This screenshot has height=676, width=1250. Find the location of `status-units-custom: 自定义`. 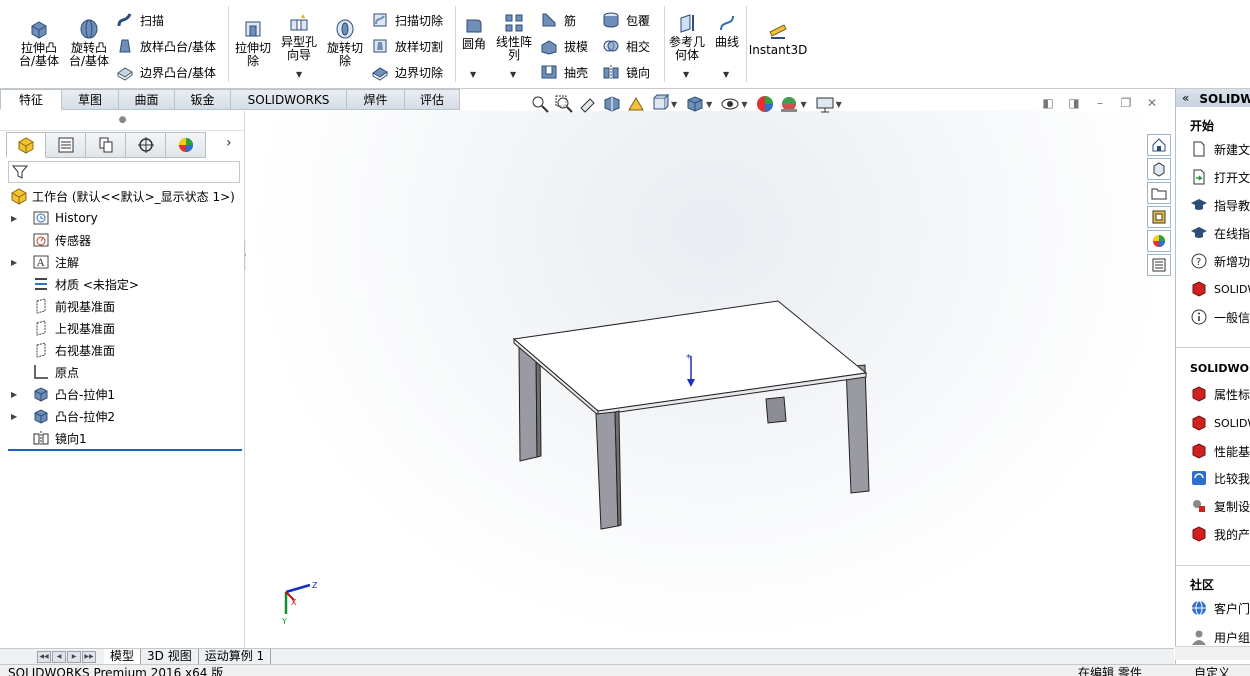

status-units-custom: 自定义 is located at coordinates (1212, 670).